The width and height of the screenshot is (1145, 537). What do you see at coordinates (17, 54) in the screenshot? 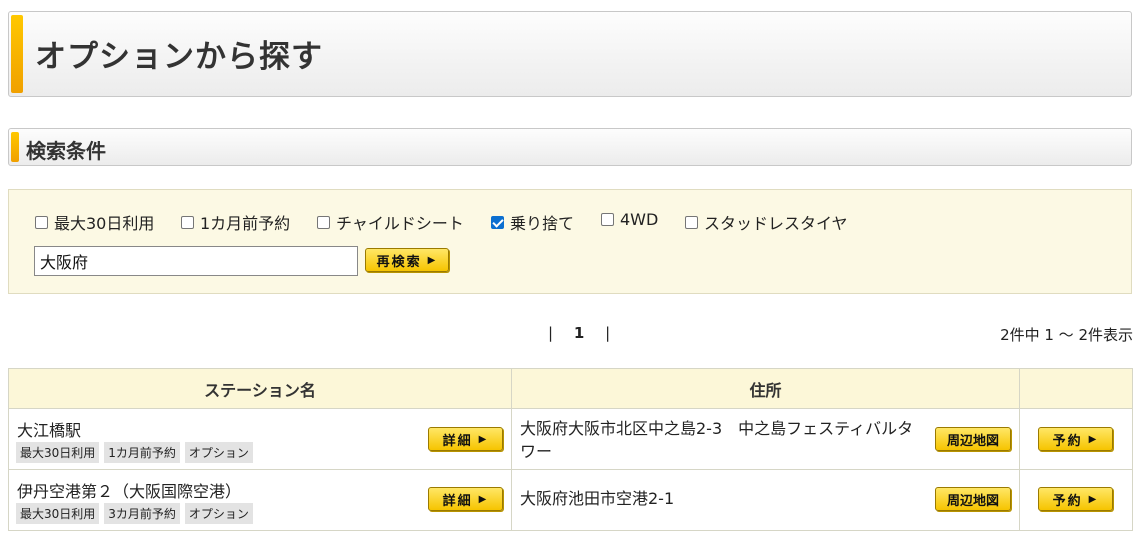
I see `title-accent-bar` at bounding box center [17, 54].